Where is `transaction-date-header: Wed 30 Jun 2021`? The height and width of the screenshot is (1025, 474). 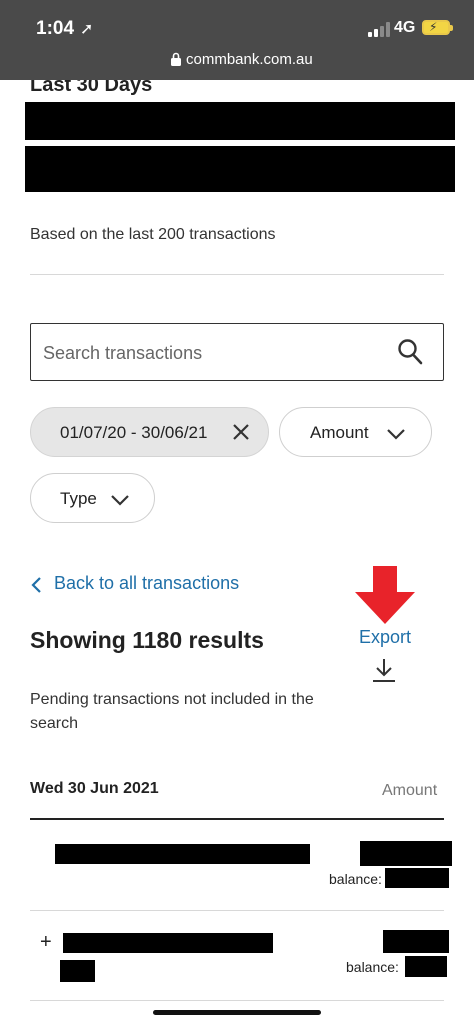 transaction-date-header: Wed 30 Jun 2021 is located at coordinates (94, 788).